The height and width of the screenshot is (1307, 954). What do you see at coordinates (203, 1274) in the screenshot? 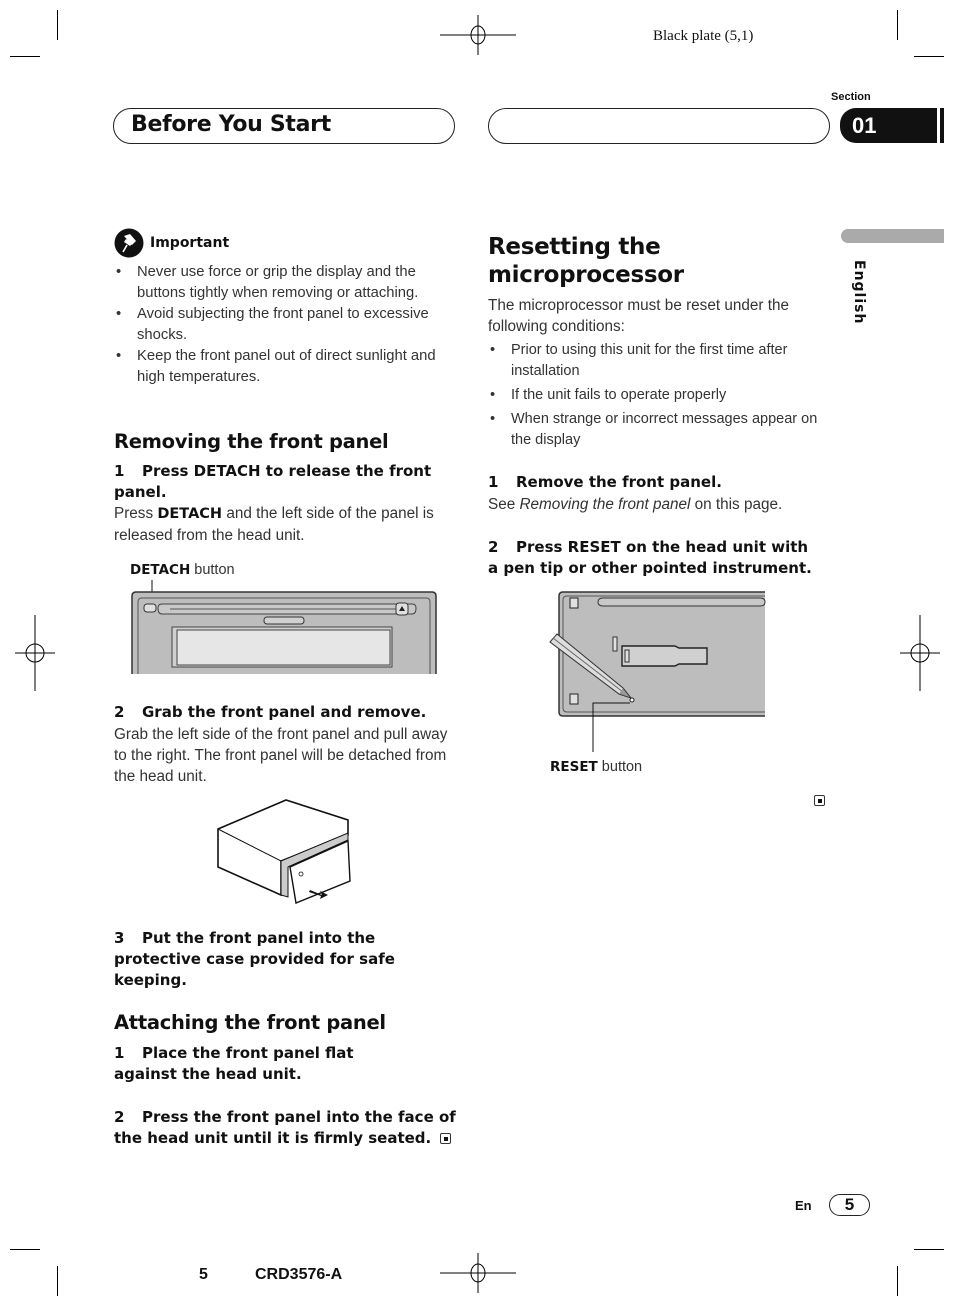
I see `footer-page-code: 5` at bounding box center [203, 1274].